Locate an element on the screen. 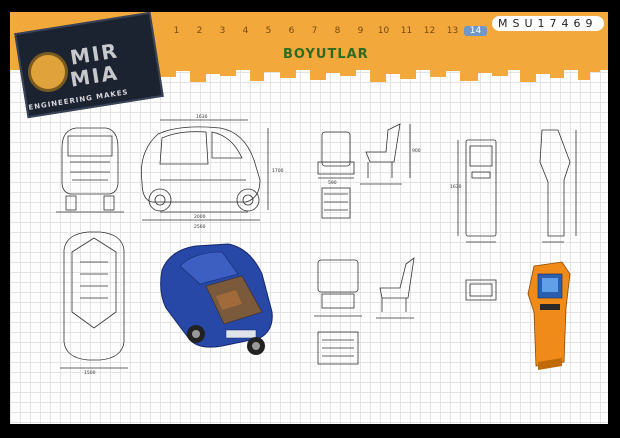  seat-front-view is located at coordinates (336, 175).